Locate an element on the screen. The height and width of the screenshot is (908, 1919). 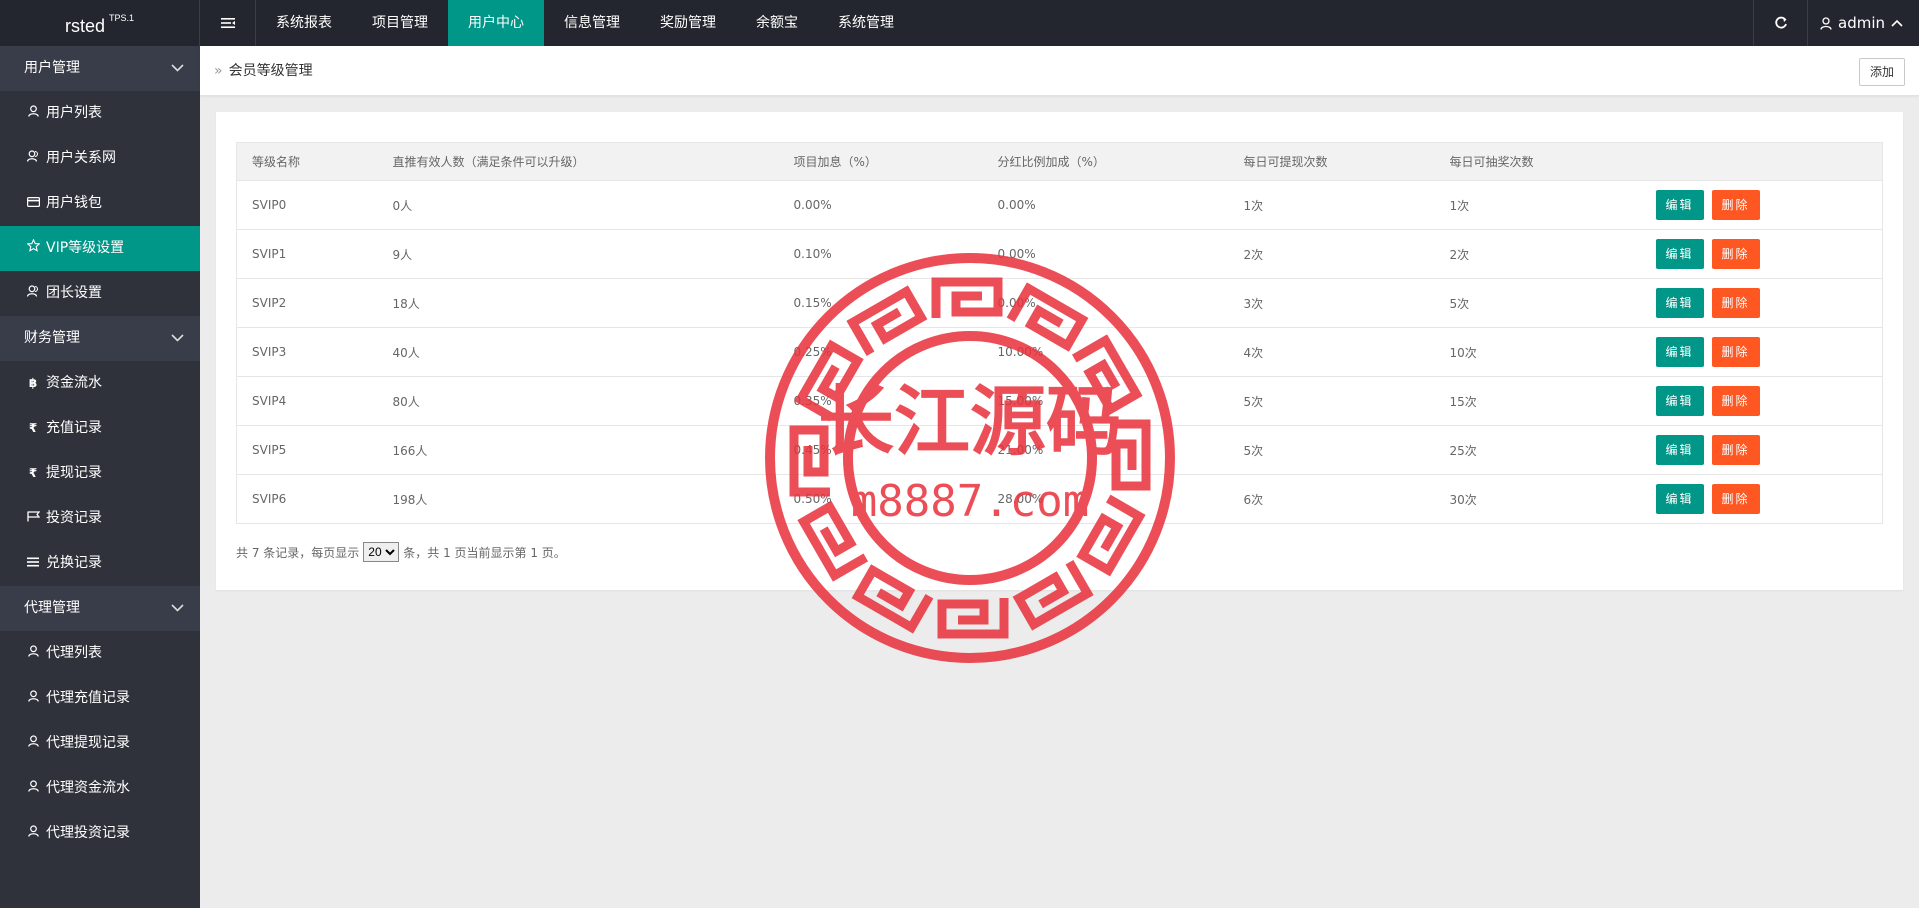
table-cell: SVIP5 is located at coordinates (307, 450).